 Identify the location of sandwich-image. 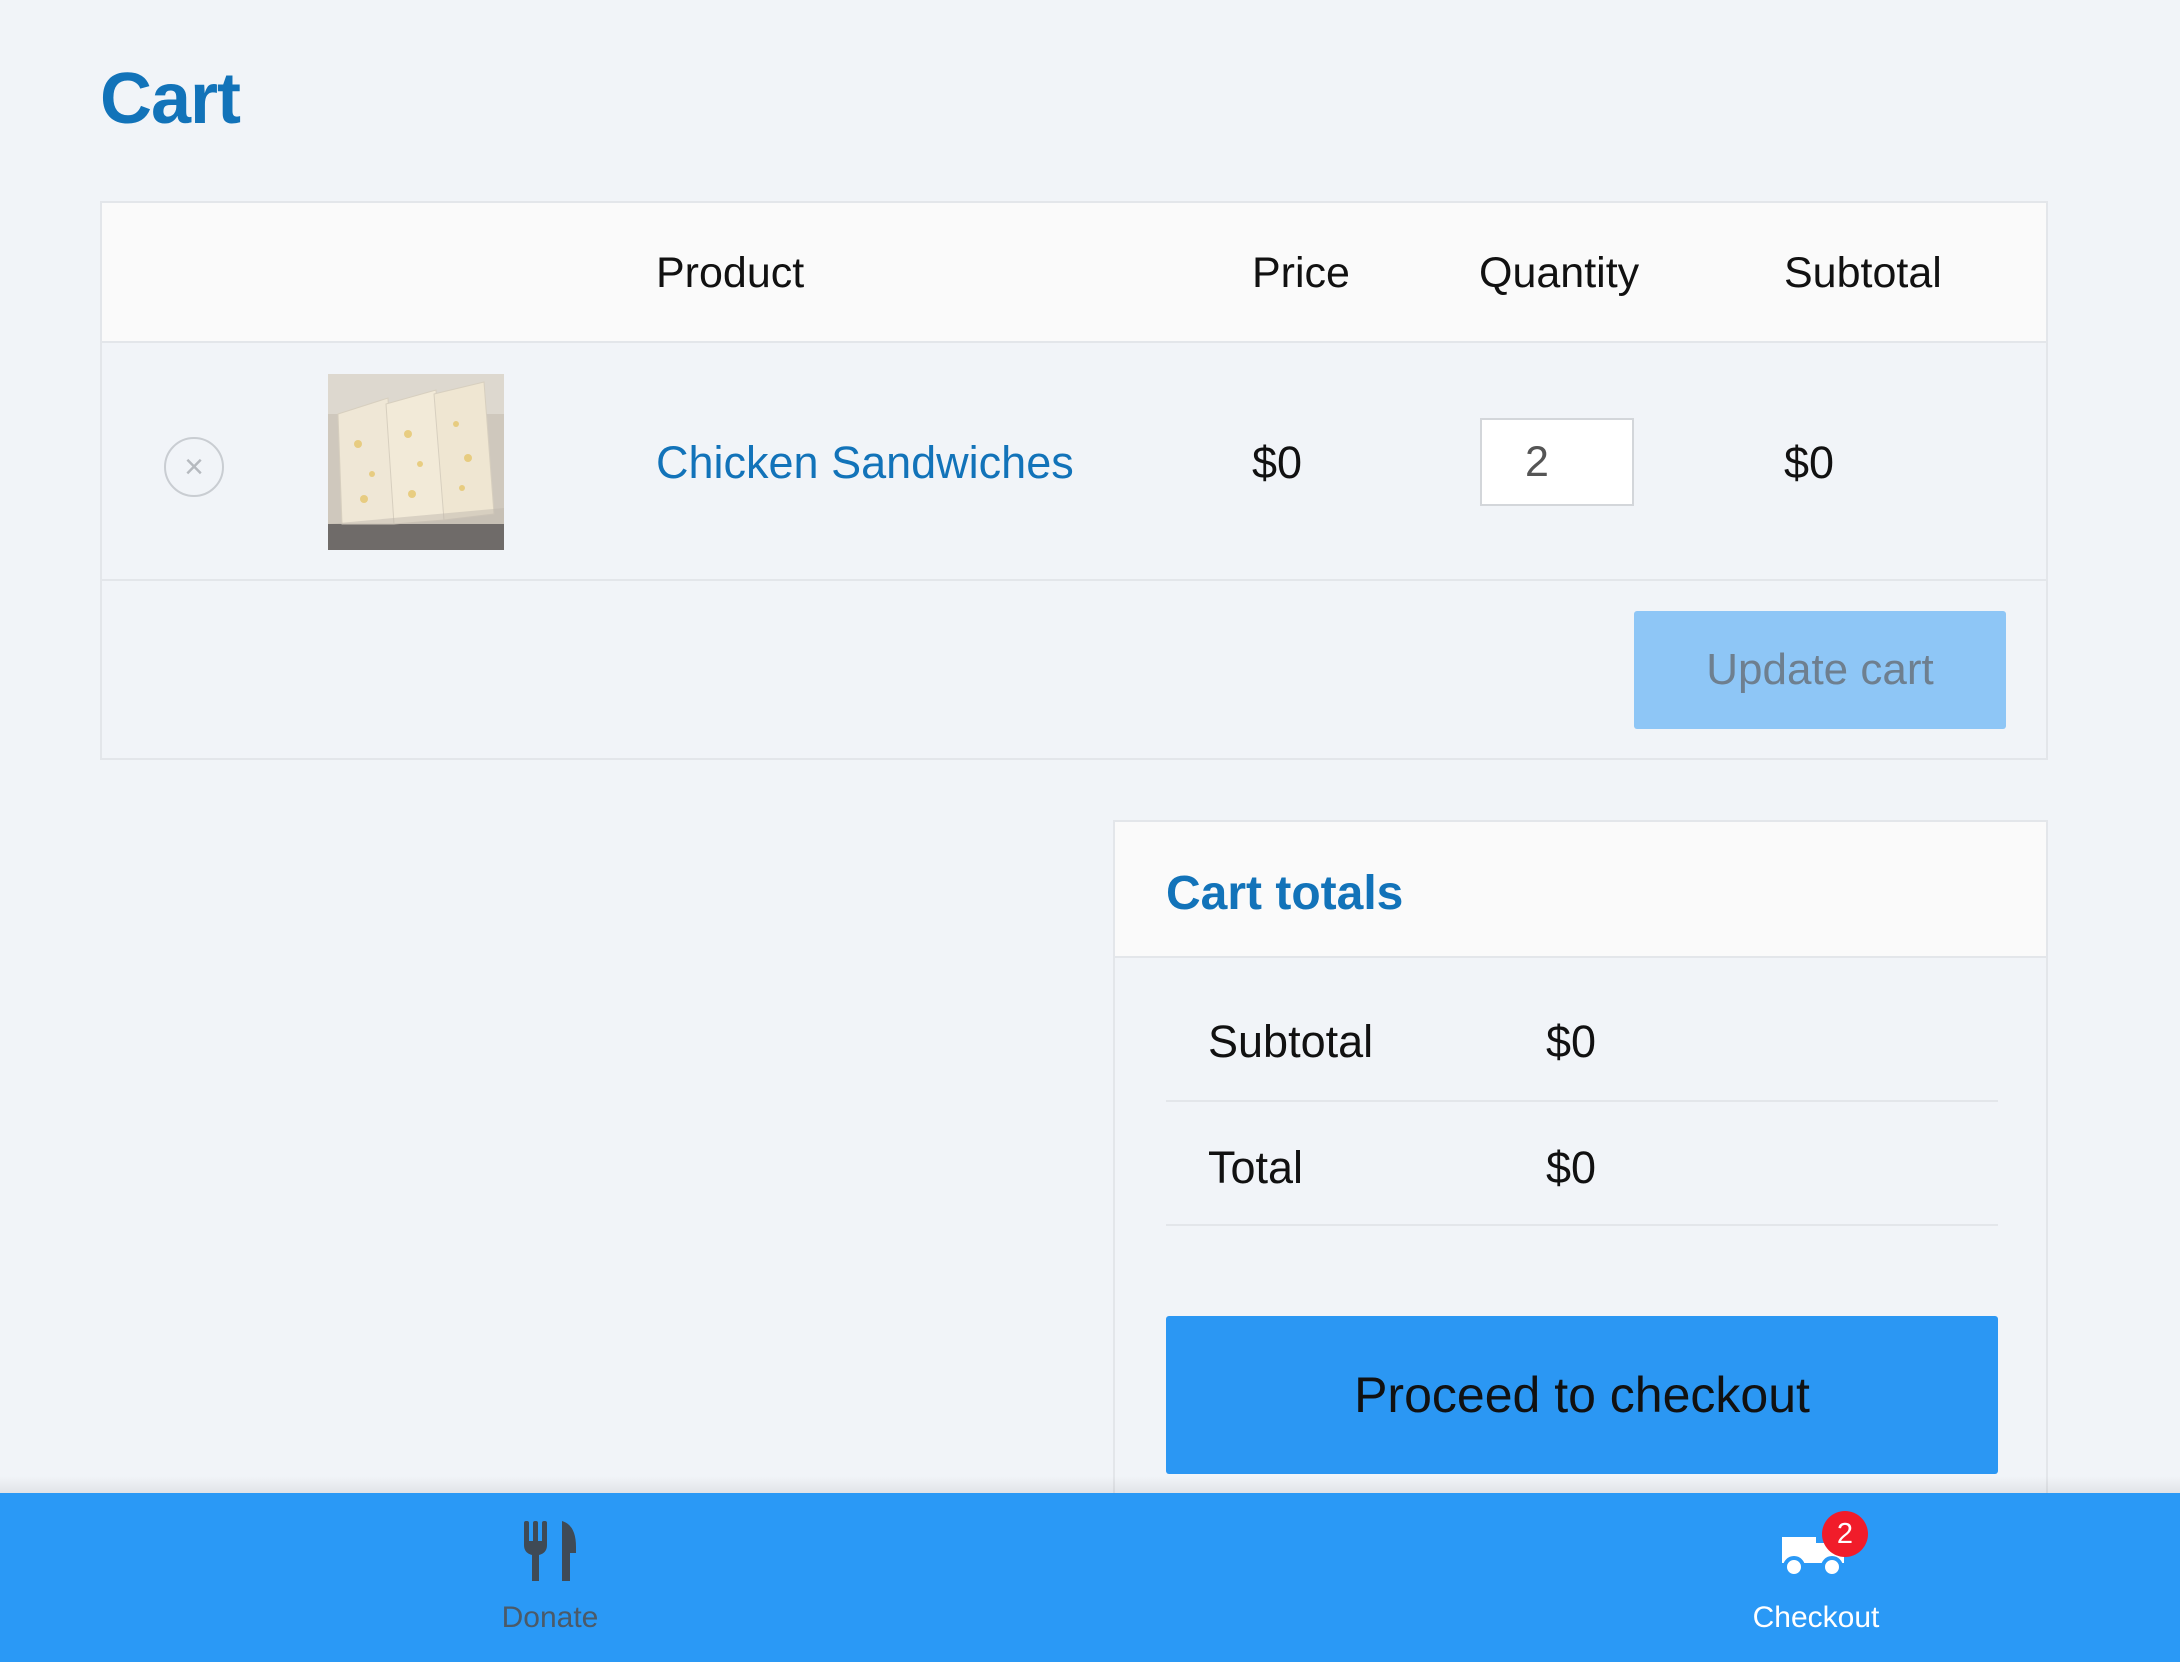
(416, 462).